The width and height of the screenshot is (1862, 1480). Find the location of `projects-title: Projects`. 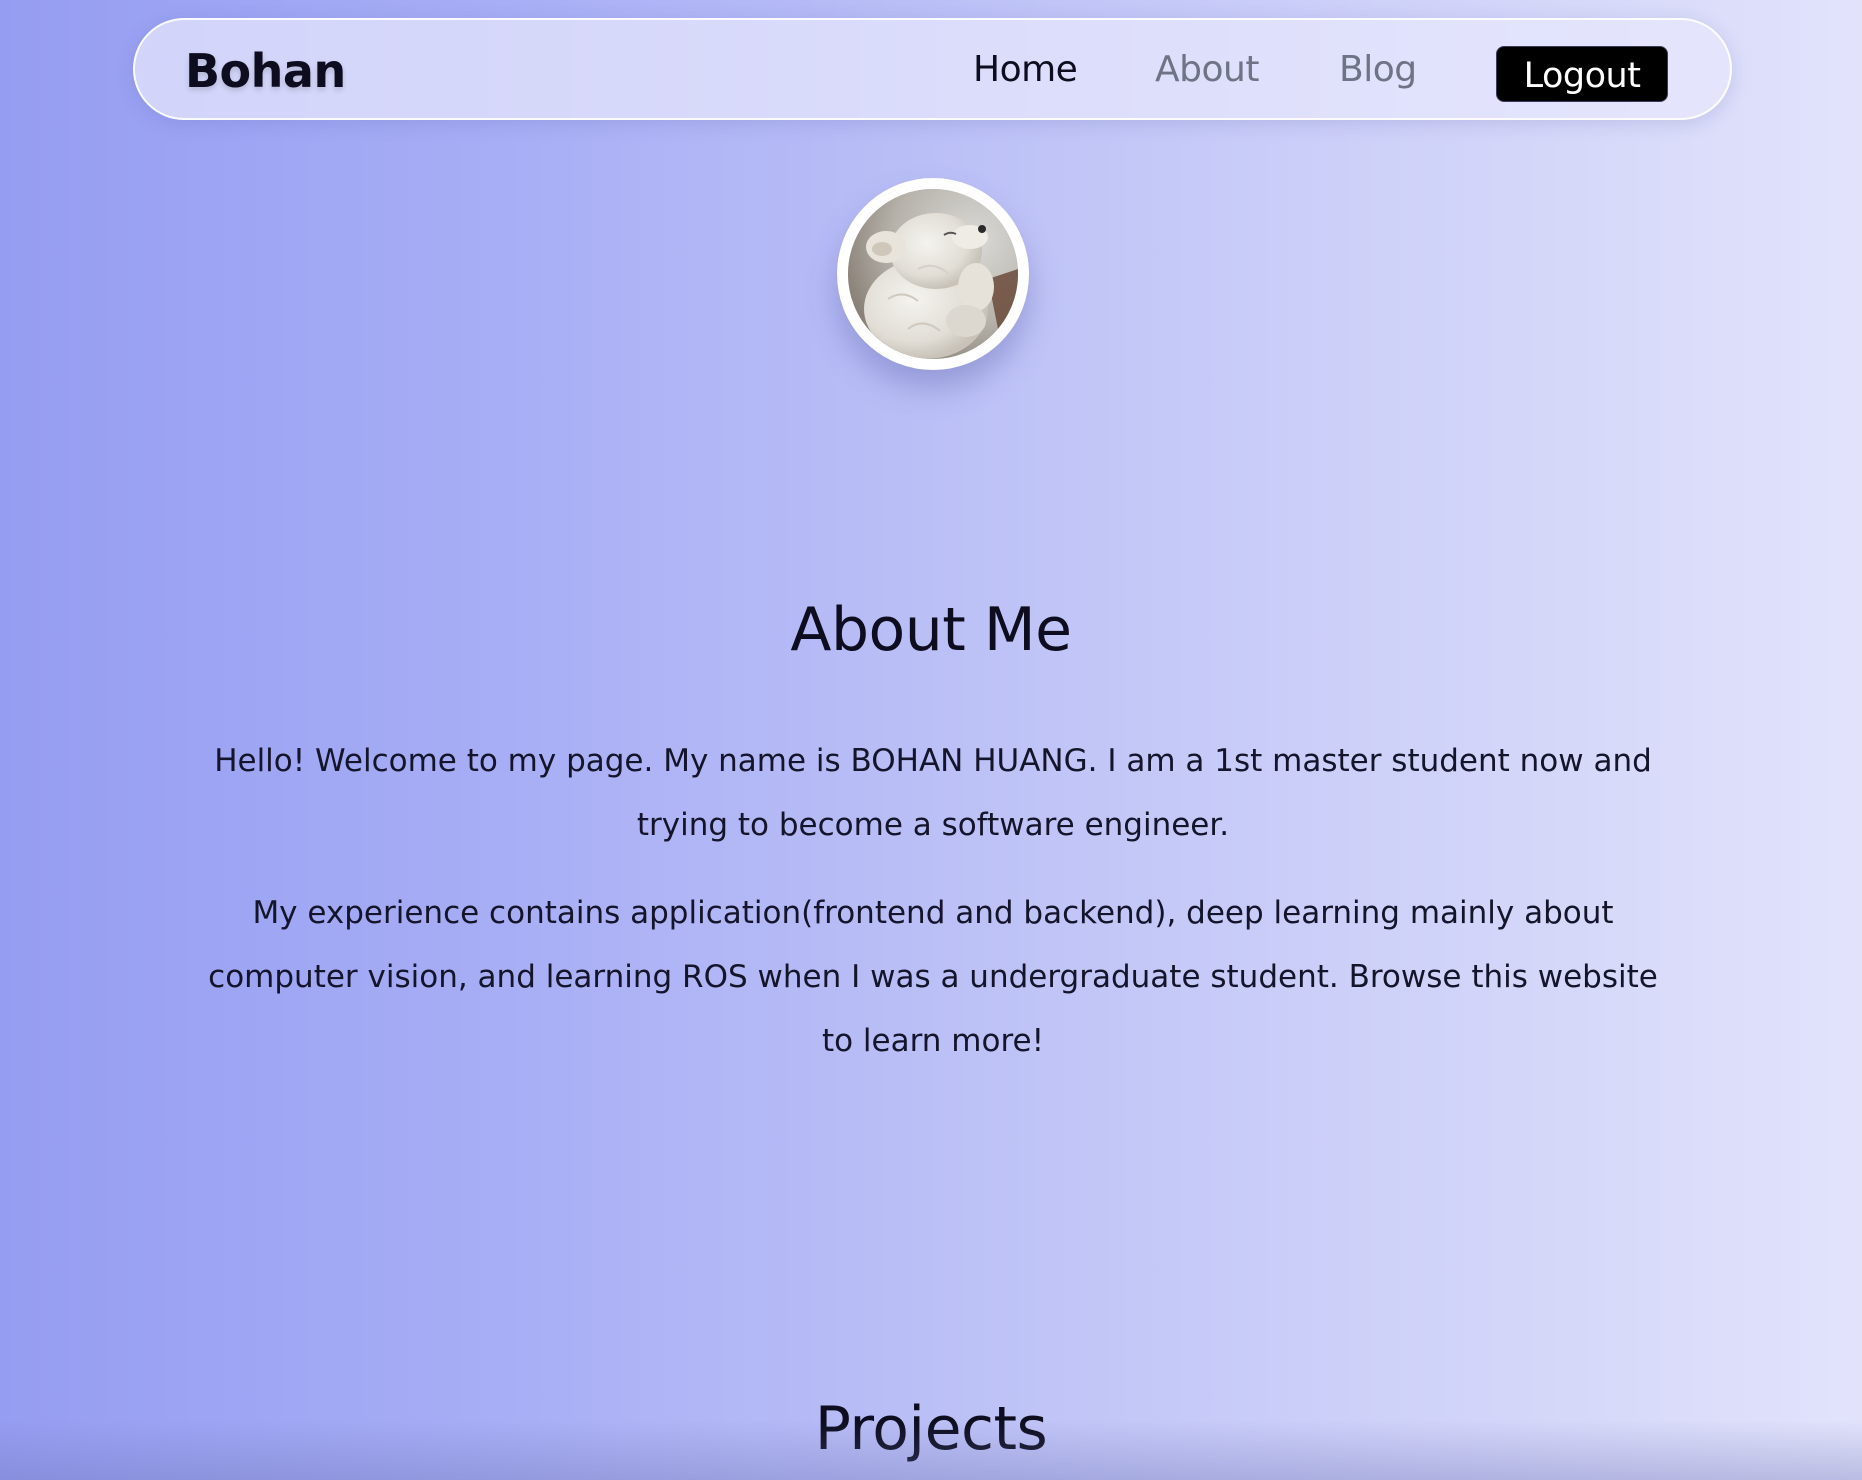

projects-title: Projects is located at coordinates (931, 1429).